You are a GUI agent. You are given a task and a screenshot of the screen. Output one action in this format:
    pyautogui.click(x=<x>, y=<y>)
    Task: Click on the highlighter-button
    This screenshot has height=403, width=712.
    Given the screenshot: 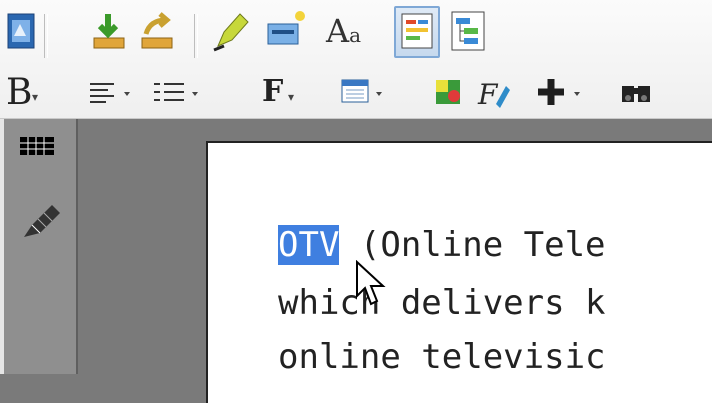 What is the action you would take?
    pyautogui.click(x=231, y=32)
    